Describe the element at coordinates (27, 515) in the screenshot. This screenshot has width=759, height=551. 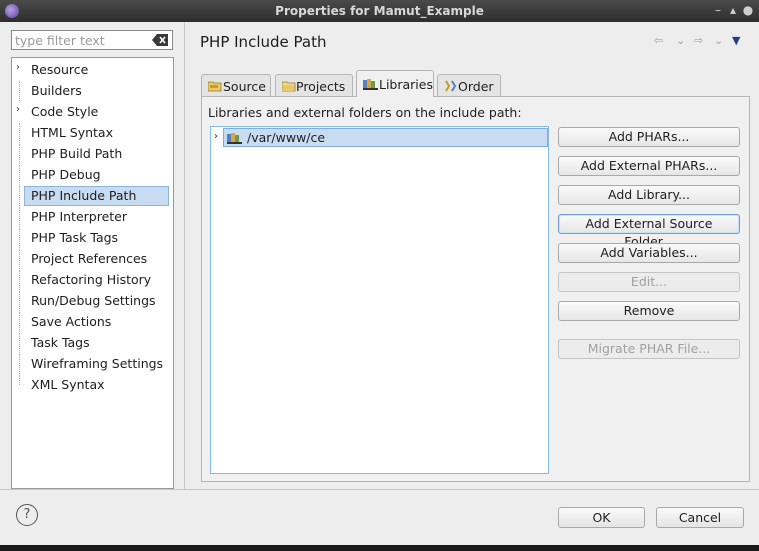
I see `help-icon: ?` at that location.